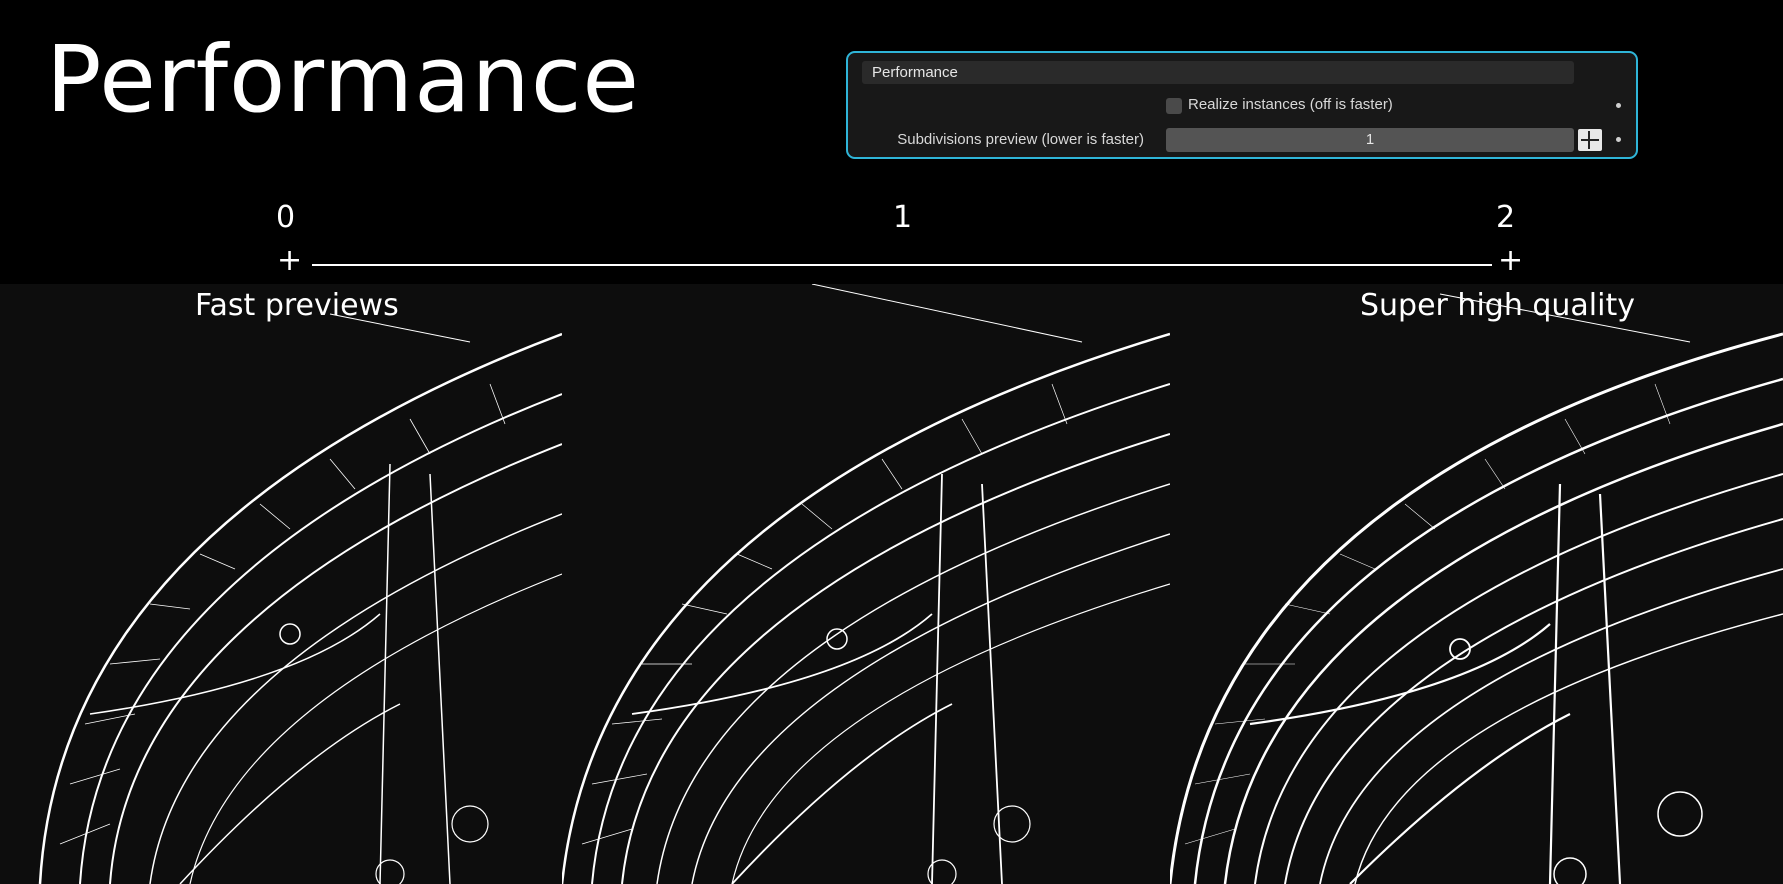  What do you see at coordinates (902, 265) in the screenshot?
I see `scale-line` at bounding box center [902, 265].